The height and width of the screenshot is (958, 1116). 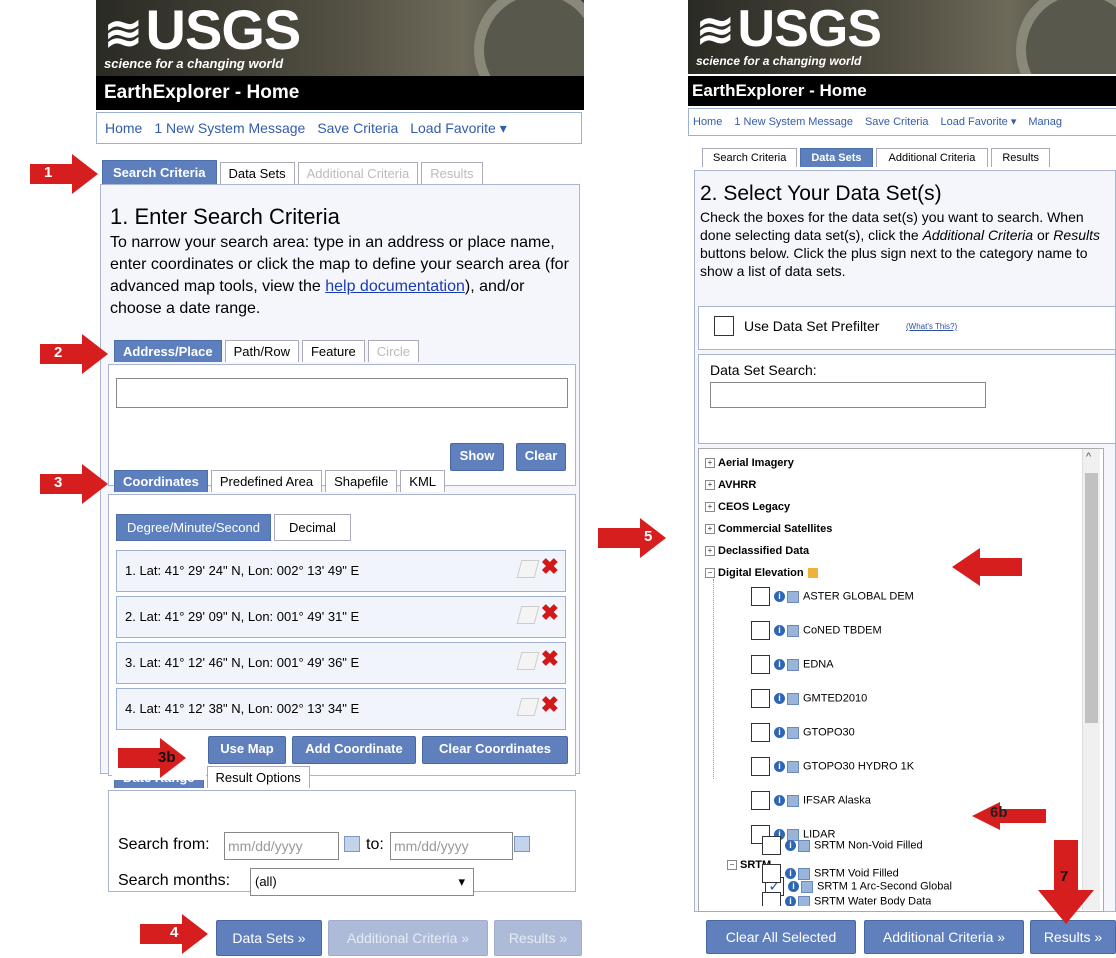 I want to click on nav-manage: Manag, so click(x=1045, y=122).